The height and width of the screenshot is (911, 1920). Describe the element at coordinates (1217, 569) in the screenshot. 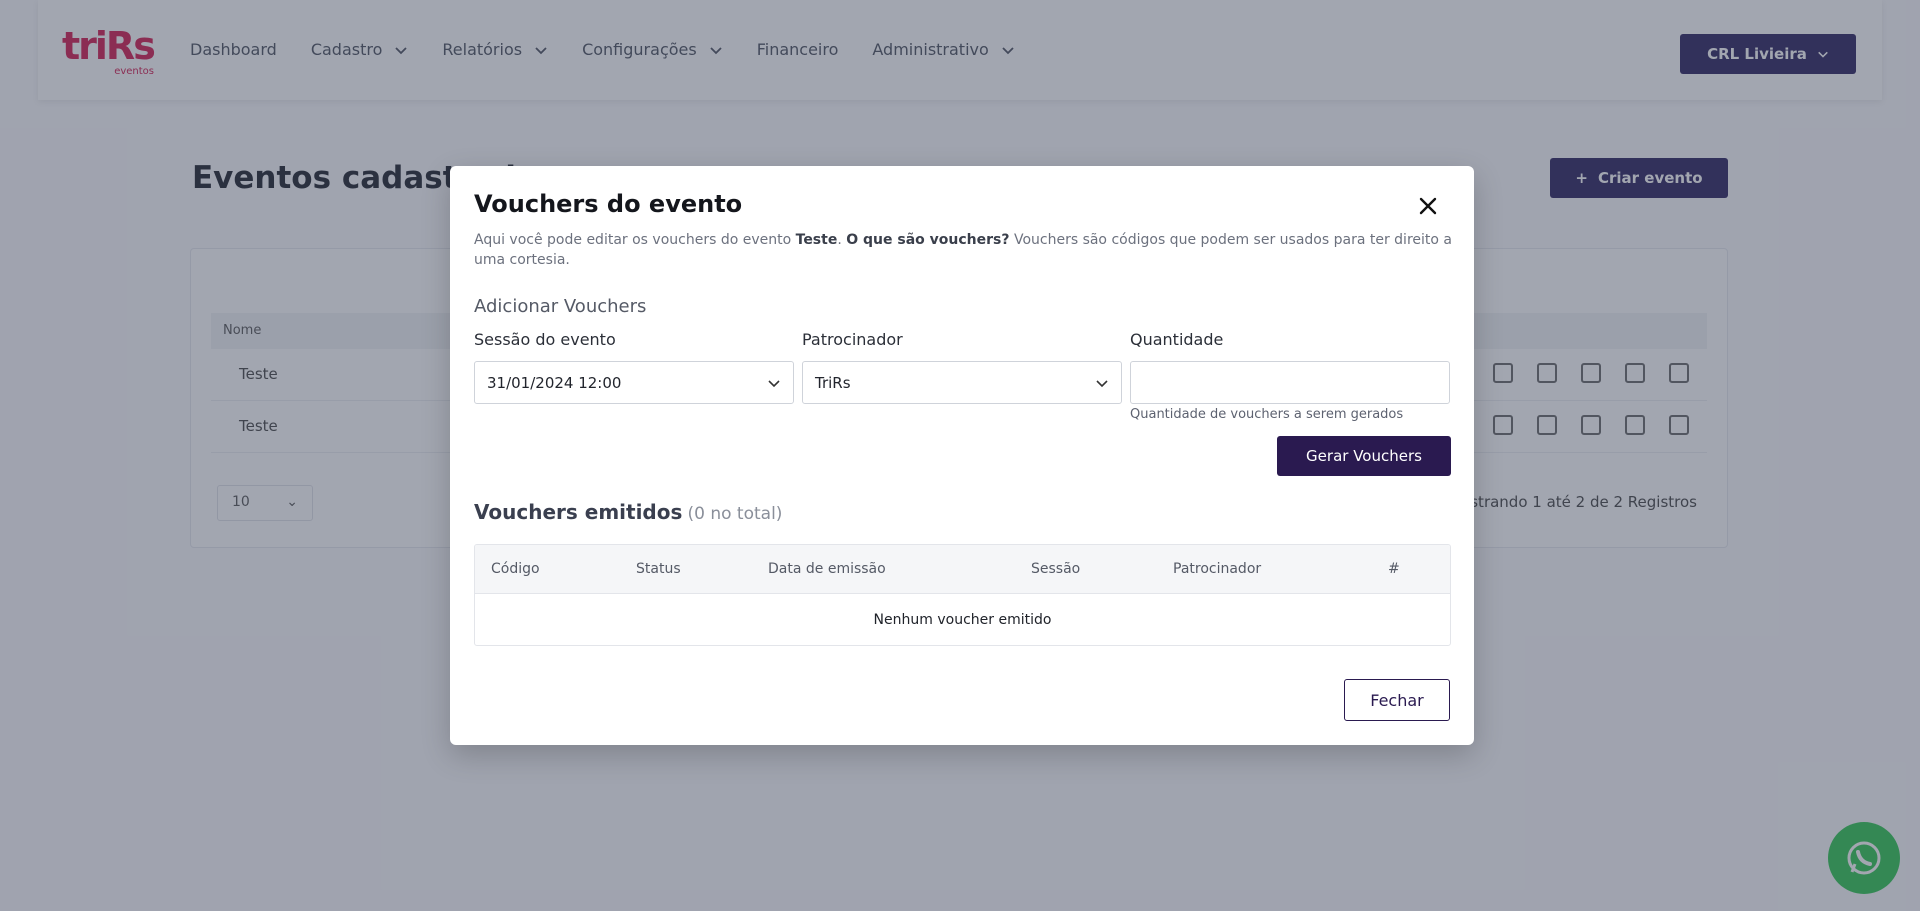

I see `column-patrocinador: Patrocinador` at that location.